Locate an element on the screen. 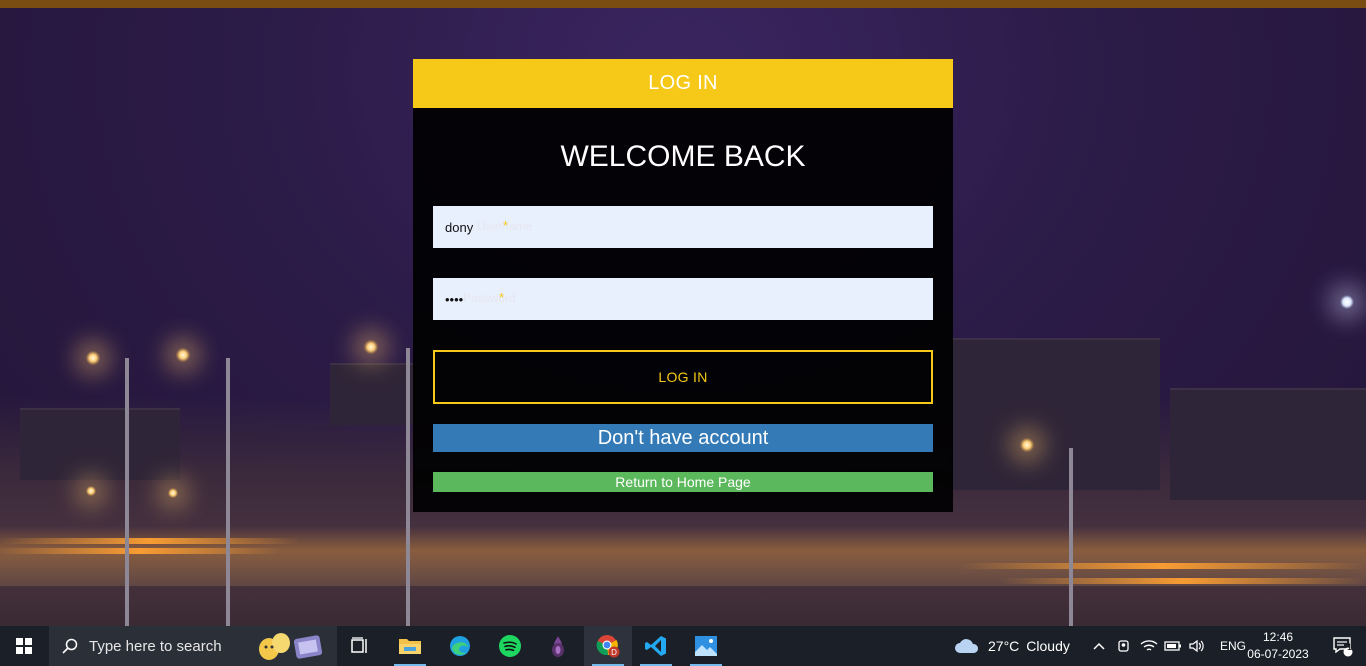 This screenshot has width=1366, height=666. windows-logo-icon is located at coordinates (24, 646).